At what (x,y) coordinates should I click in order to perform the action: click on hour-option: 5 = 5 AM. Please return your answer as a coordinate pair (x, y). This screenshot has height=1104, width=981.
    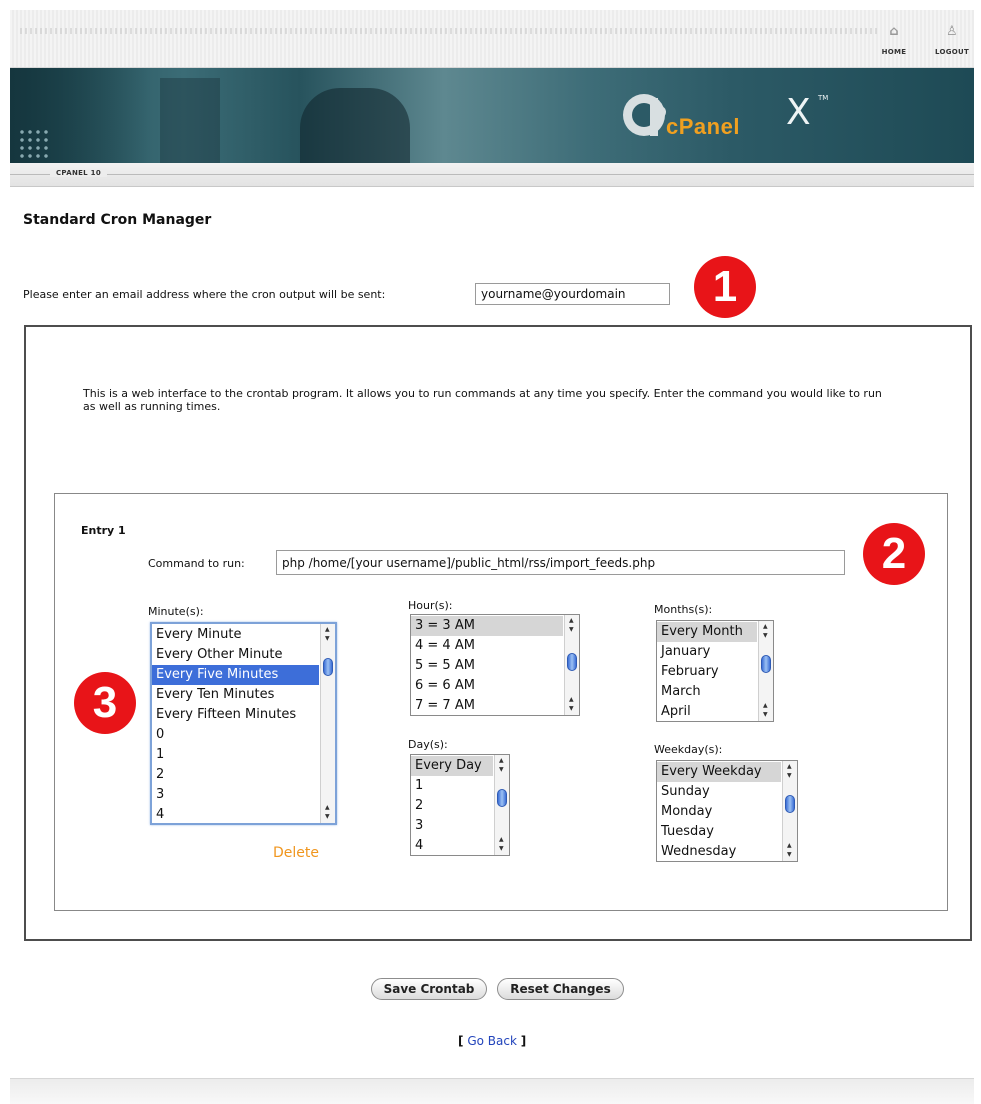
    Looking at the image, I should click on (487, 666).